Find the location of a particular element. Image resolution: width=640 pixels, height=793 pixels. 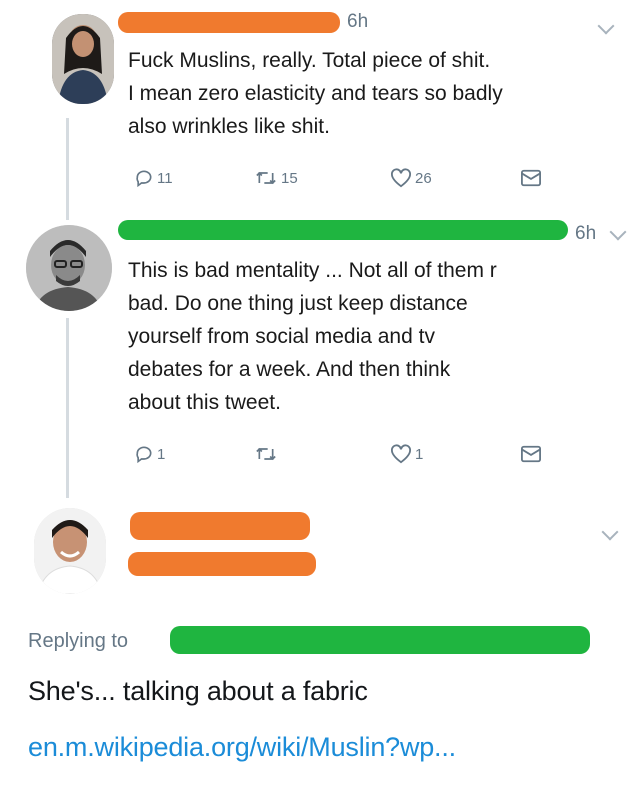

retweet-count: 15 is located at coordinates (289, 178).